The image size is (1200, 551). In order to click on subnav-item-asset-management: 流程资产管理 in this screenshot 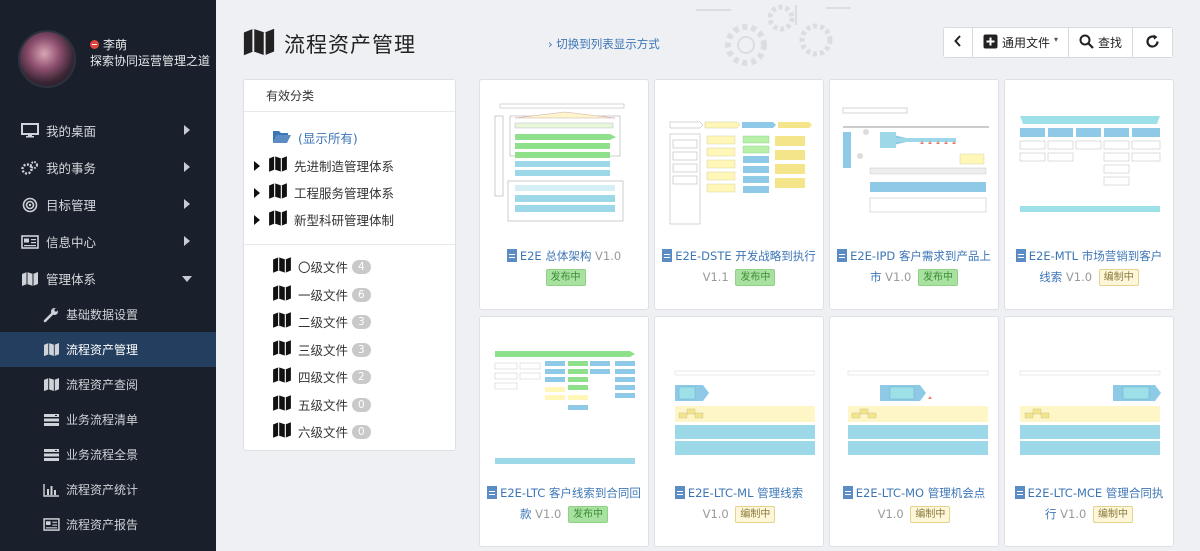, I will do `click(108, 349)`.